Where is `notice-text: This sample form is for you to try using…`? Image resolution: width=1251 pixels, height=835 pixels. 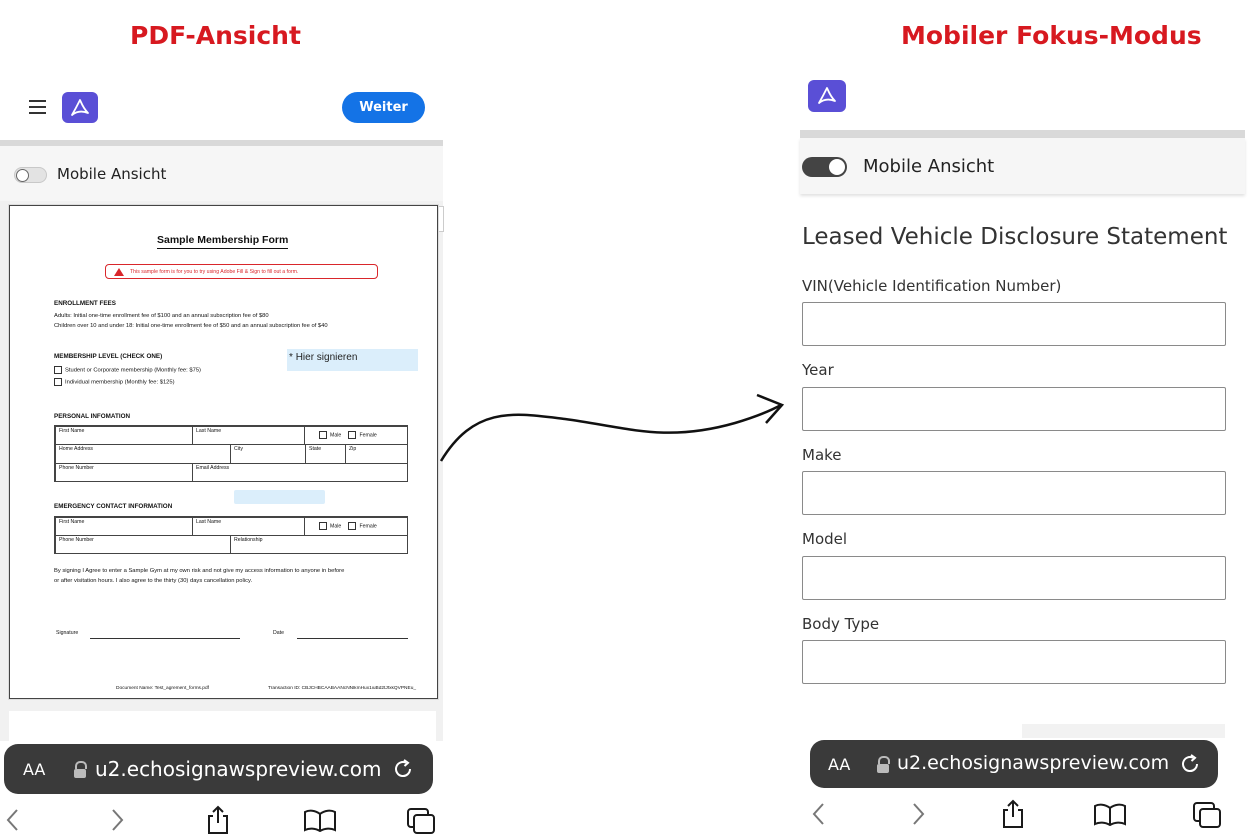
notice-text: This sample form is for you to try using… is located at coordinates (214, 271).